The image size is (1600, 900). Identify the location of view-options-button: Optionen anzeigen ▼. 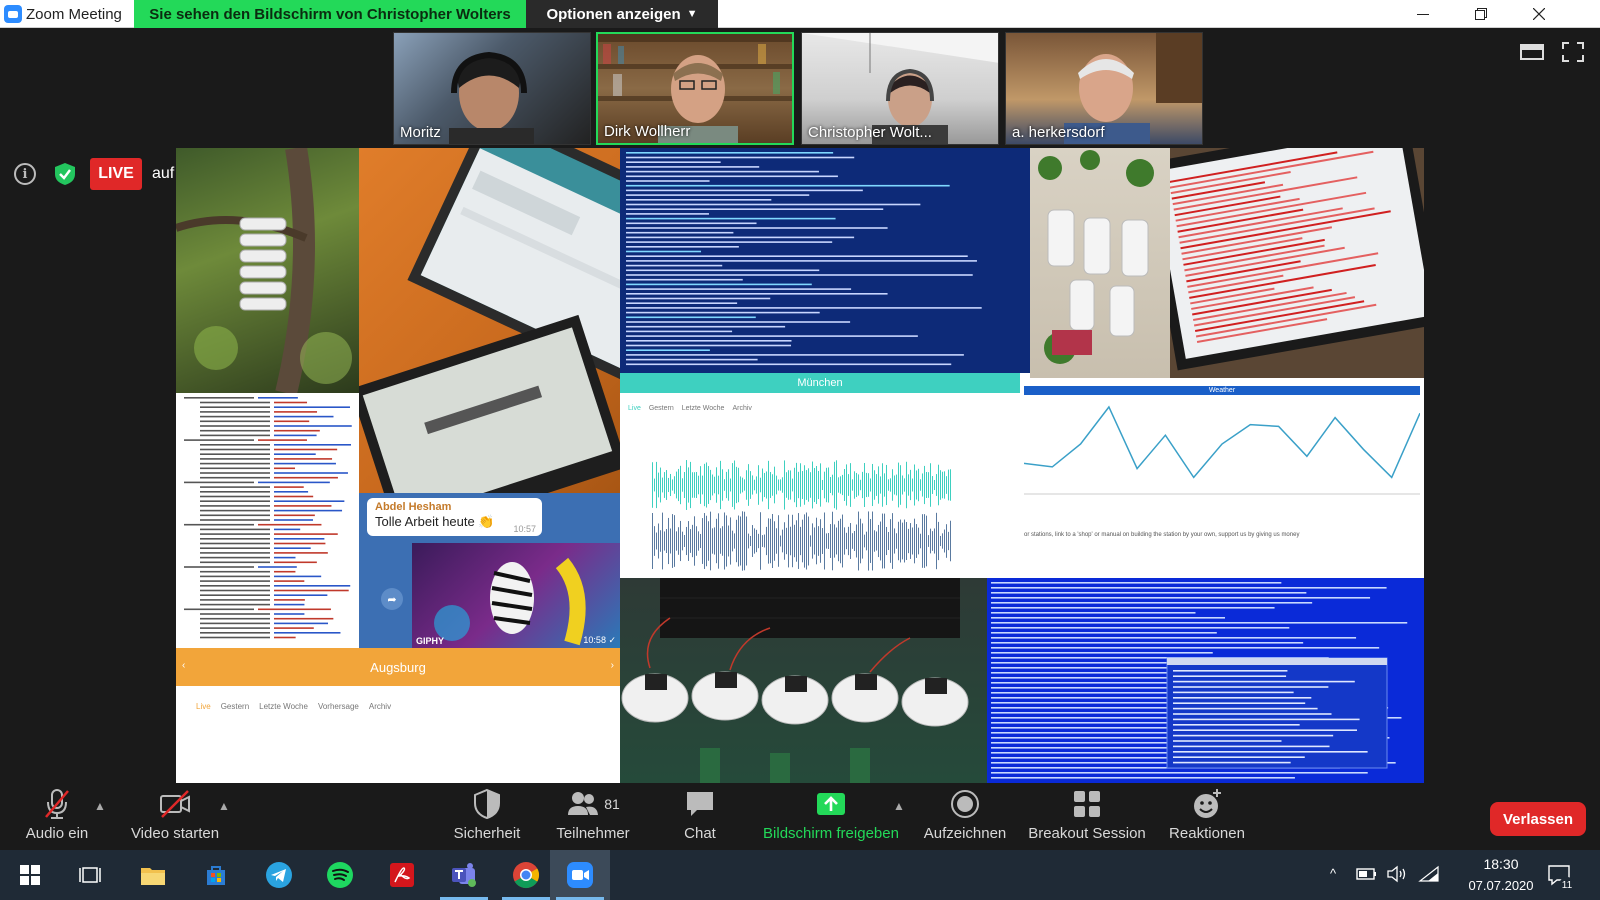
(622, 14).